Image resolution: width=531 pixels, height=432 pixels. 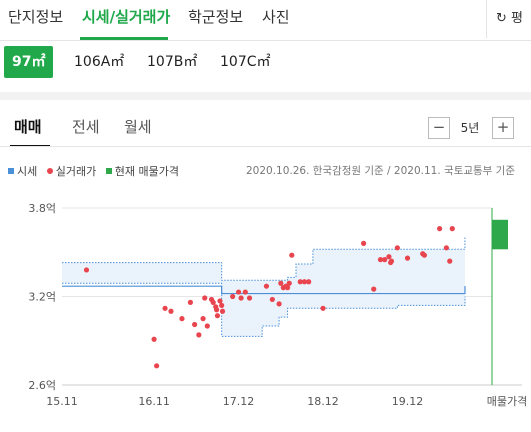 I want to click on y-tick-label: 3.8억, so click(x=42, y=208).